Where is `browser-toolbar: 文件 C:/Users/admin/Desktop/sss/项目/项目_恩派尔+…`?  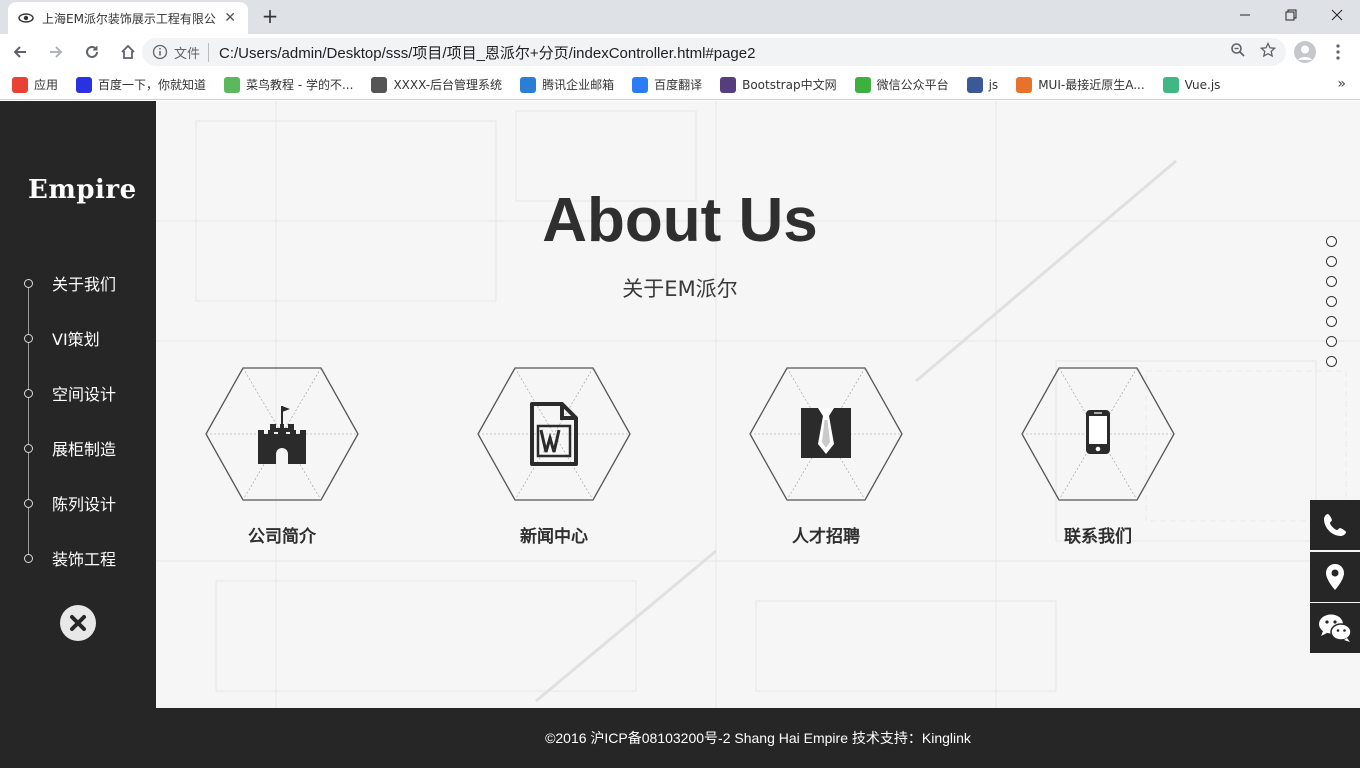 browser-toolbar: 文件 C:/Users/admin/Desktop/sss/项目/项目_恩派尔+… is located at coordinates (680, 52).